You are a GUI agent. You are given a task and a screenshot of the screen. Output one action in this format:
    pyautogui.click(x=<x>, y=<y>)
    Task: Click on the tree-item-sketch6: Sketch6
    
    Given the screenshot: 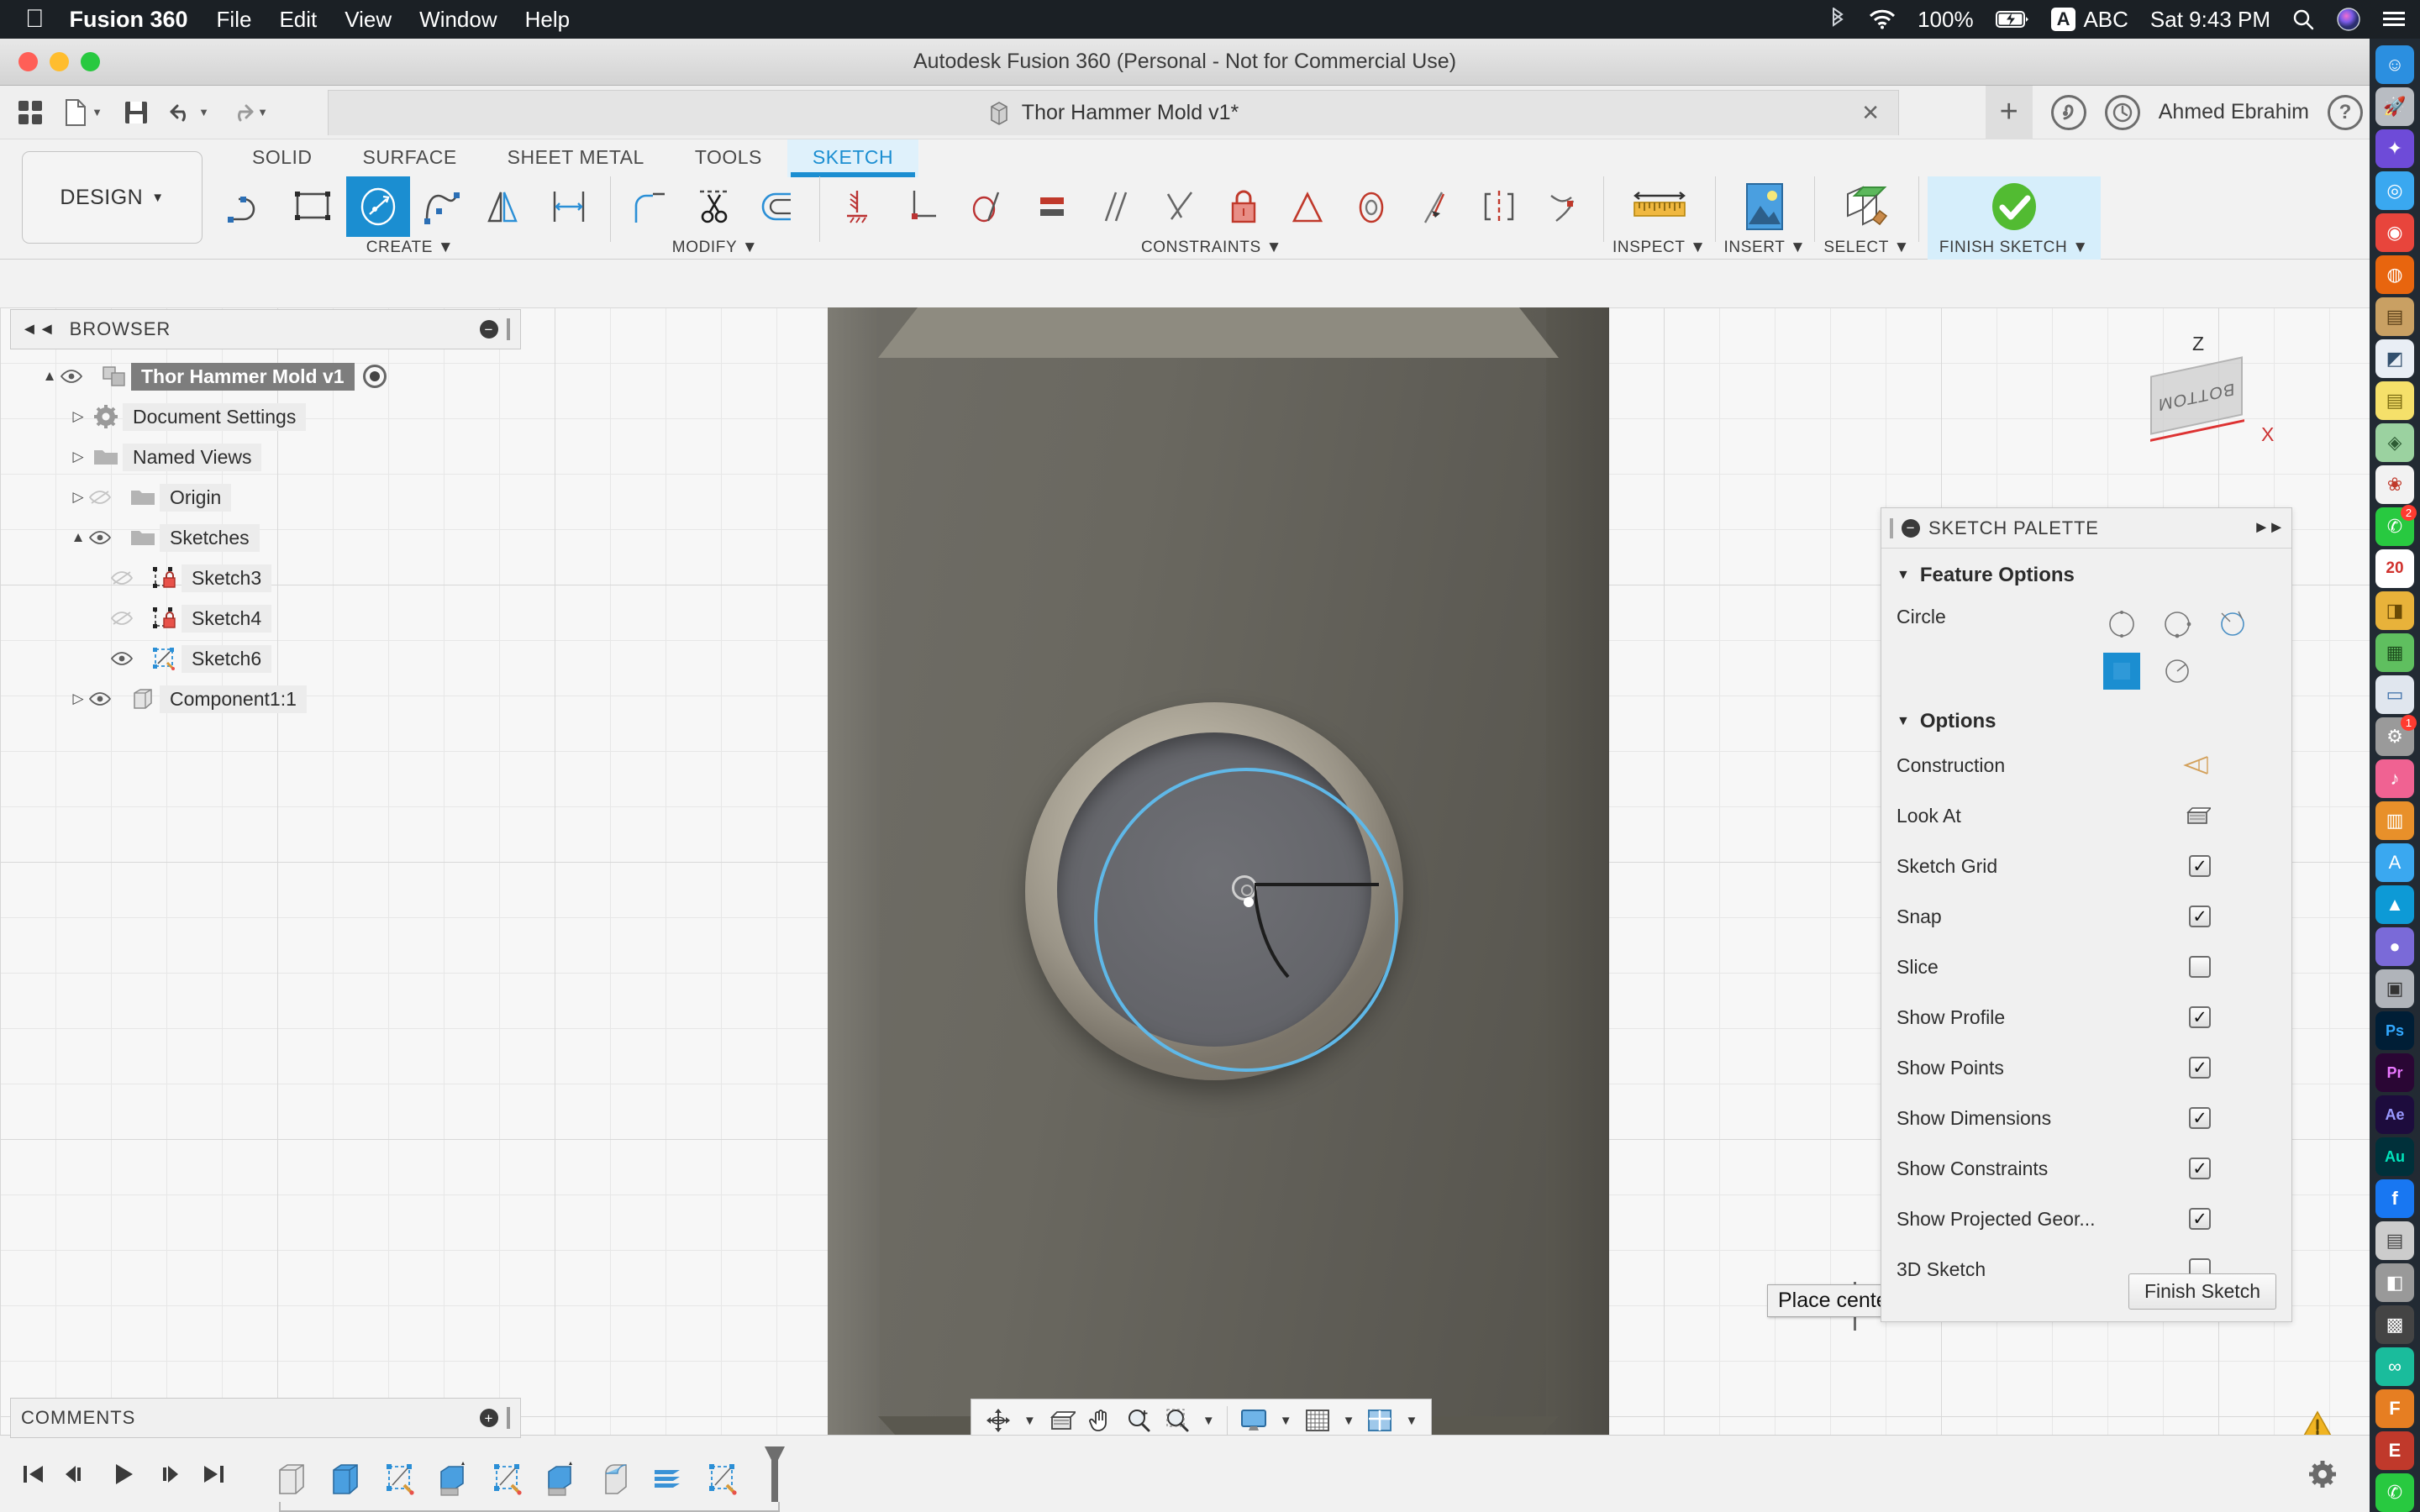 What is the action you would take?
    pyautogui.click(x=265, y=658)
    